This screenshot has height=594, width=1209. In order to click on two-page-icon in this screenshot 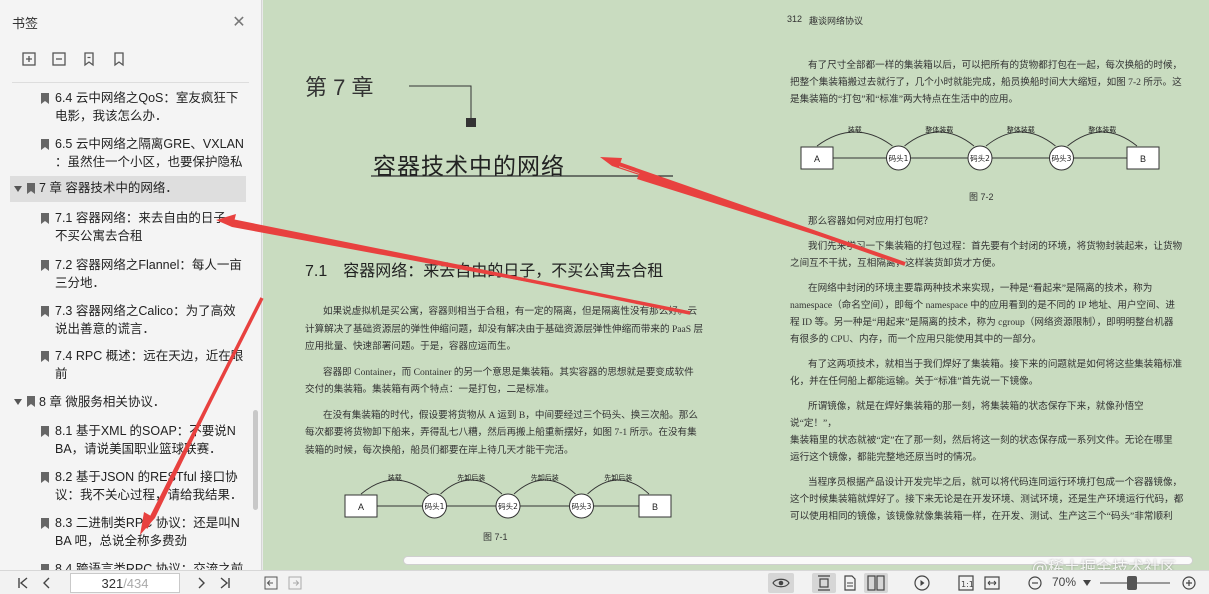, I will do `click(876, 583)`.